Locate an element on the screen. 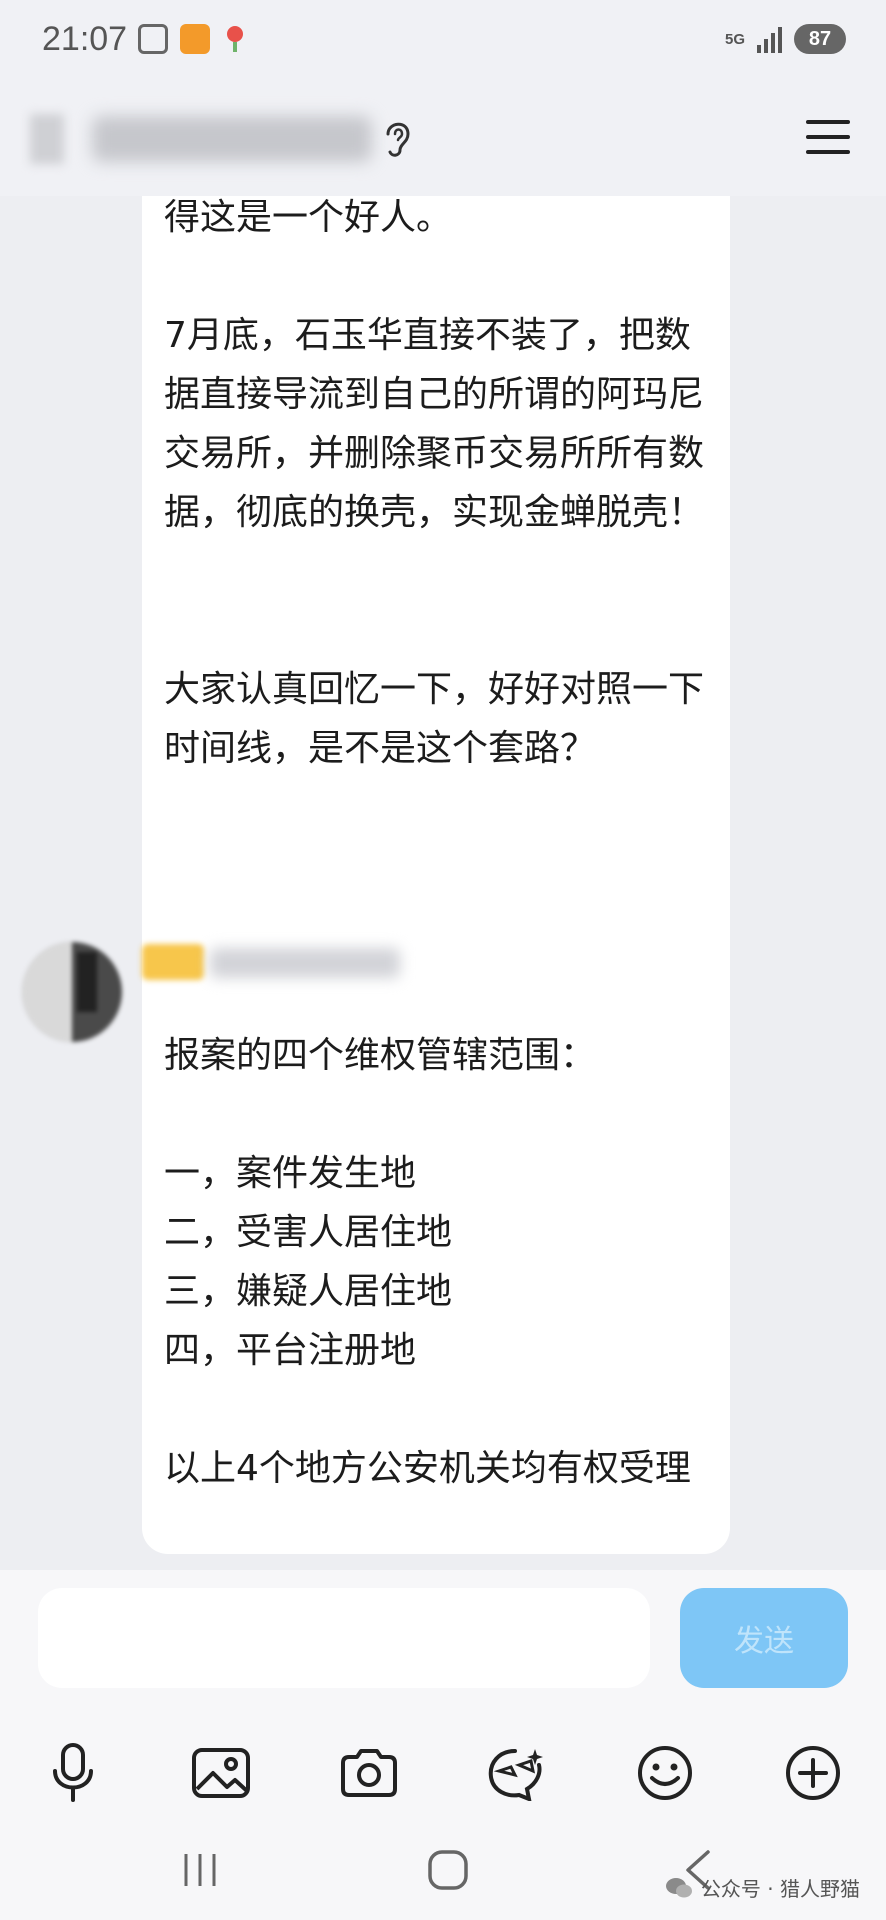 The width and height of the screenshot is (886, 1920). wechat-logo-icon is located at coordinates (678, 1887).